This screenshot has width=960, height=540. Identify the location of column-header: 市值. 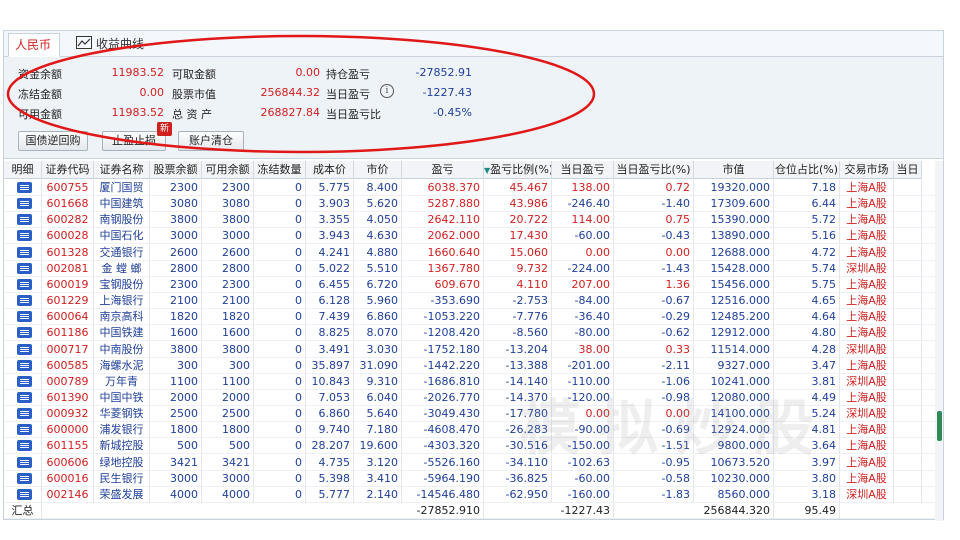
(734, 170).